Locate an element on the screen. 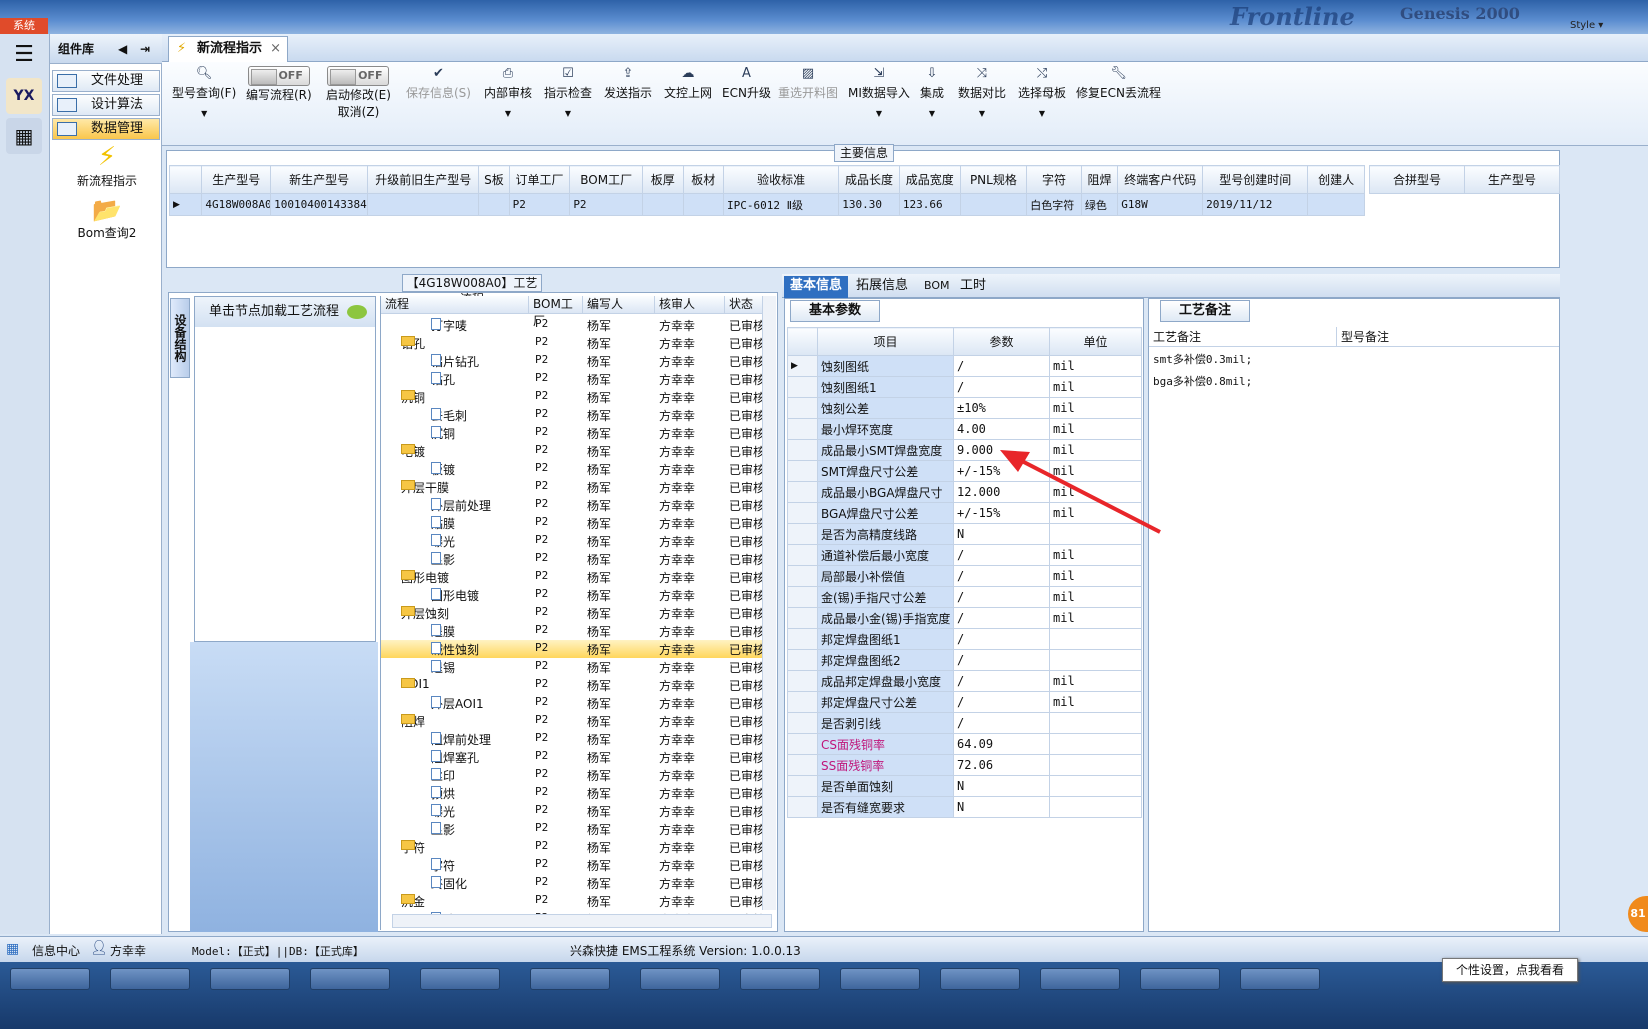 This screenshot has height=1029, width=1648. process-remark-tab: 工艺备注 is located at coordinates (1205, 311).